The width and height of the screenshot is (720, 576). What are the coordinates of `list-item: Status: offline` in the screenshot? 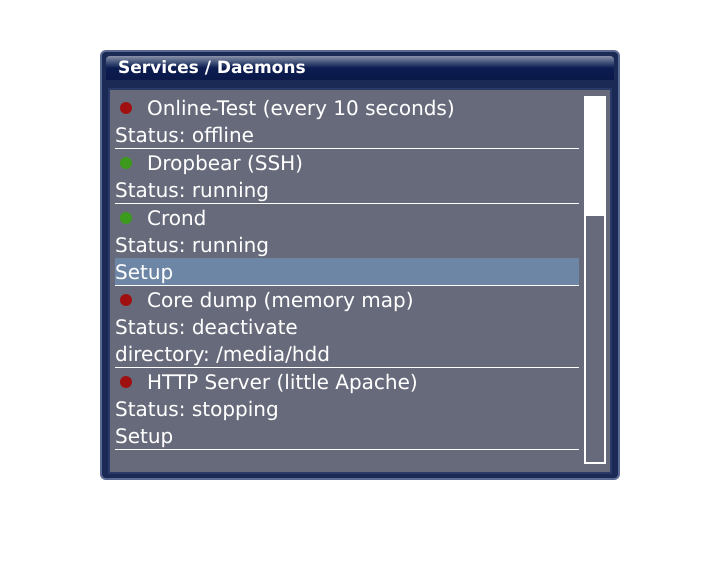 It's located at (347, 134).